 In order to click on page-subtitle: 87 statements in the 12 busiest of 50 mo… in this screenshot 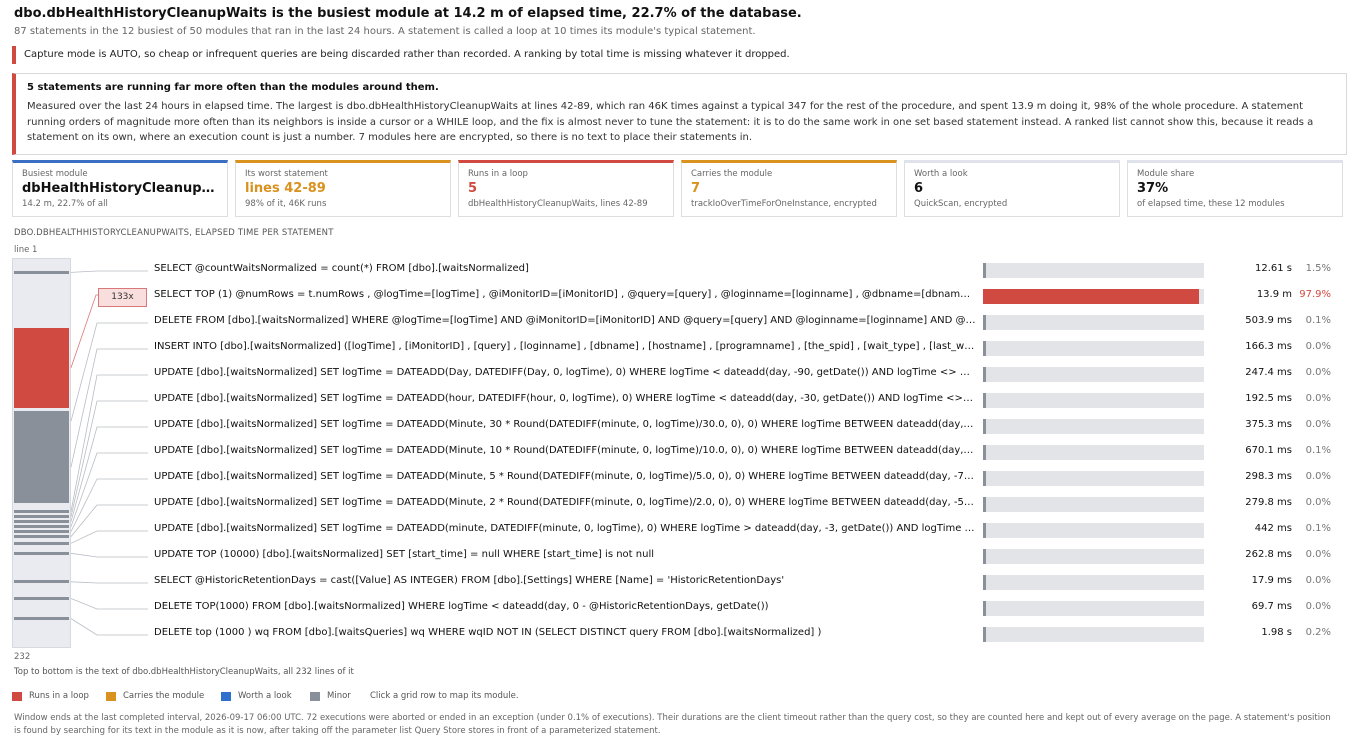, I will do `click(385, 31)`.